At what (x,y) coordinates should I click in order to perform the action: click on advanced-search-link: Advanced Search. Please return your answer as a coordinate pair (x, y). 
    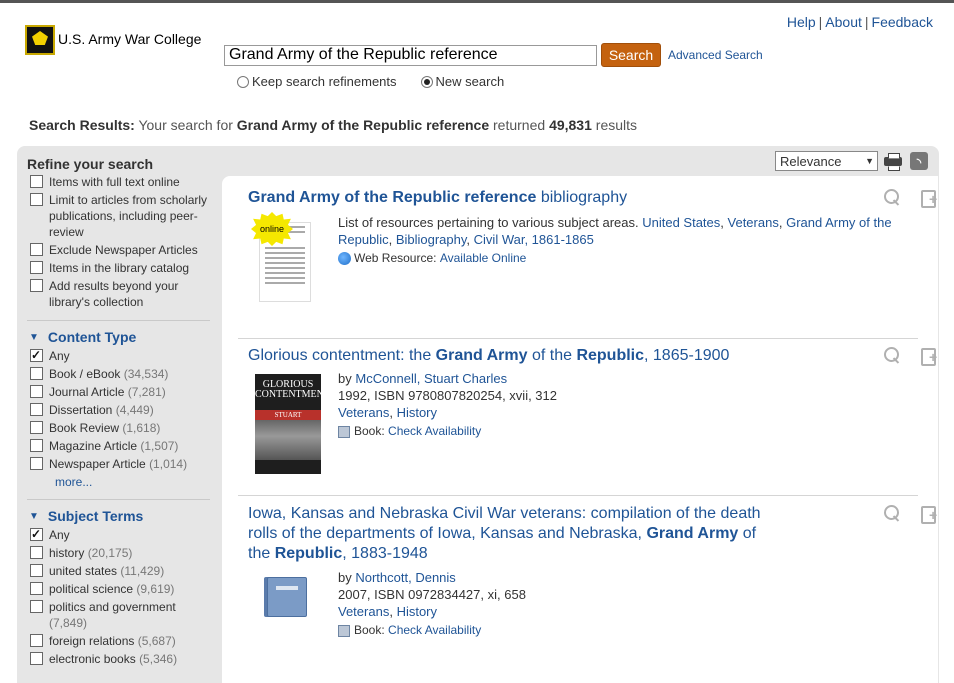
    Looking at the image, I should click on (715, 55).